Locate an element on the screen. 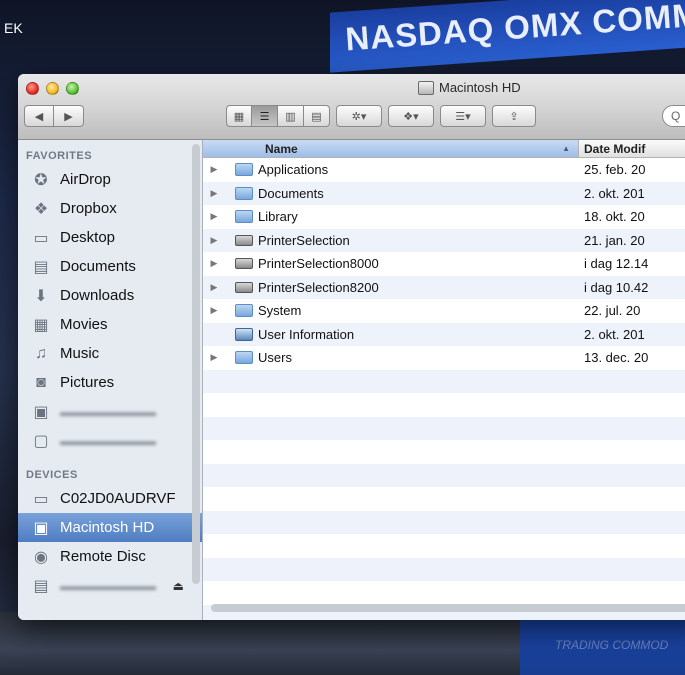  file-date: 21. jan. 20 is located at coordinates (614, 240).